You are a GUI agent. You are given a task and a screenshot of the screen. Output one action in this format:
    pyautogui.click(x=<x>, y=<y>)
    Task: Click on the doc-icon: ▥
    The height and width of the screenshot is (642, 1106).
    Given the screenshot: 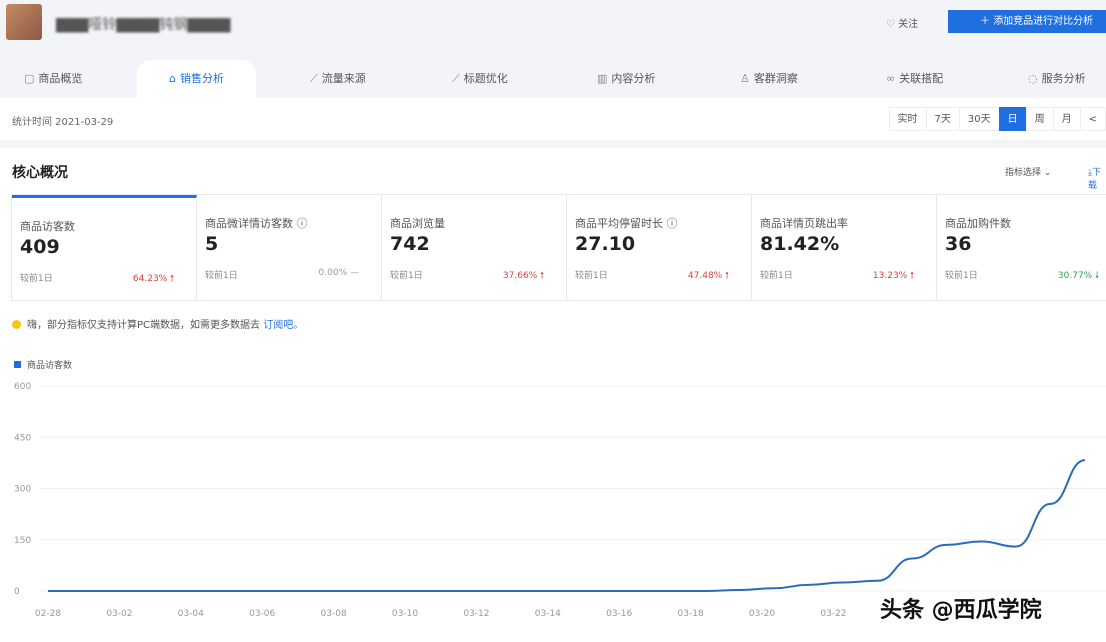 What is the action you would take?
    pyautogui.click(x=602, y=78)
    